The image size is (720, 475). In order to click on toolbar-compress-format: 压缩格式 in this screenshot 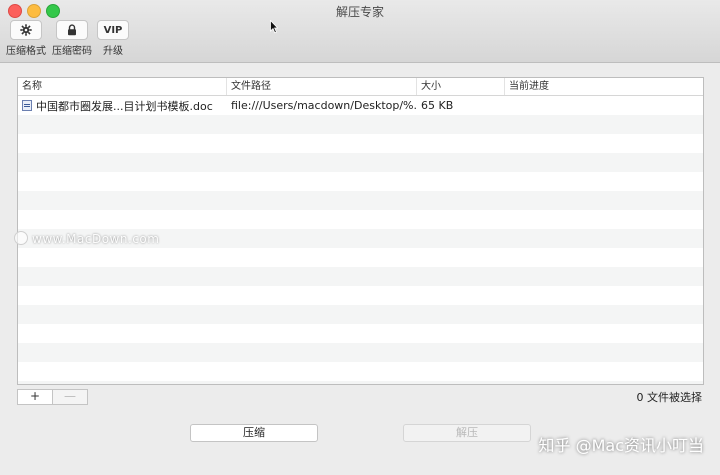, I will do `click(26, 38)`.